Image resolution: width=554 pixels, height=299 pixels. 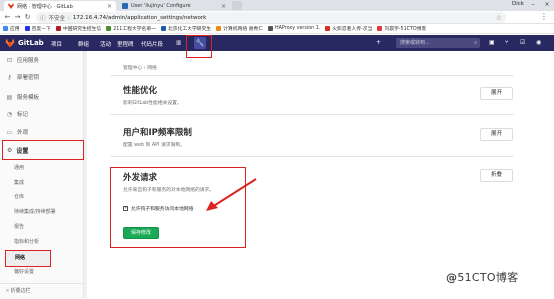 I want to click on sidebar-item-labels: ◔ 标记, so click(x=42, y=114).